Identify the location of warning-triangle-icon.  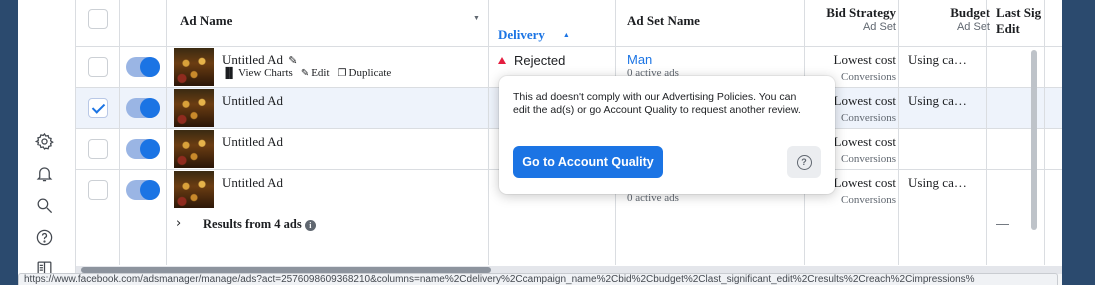
(502, 60).